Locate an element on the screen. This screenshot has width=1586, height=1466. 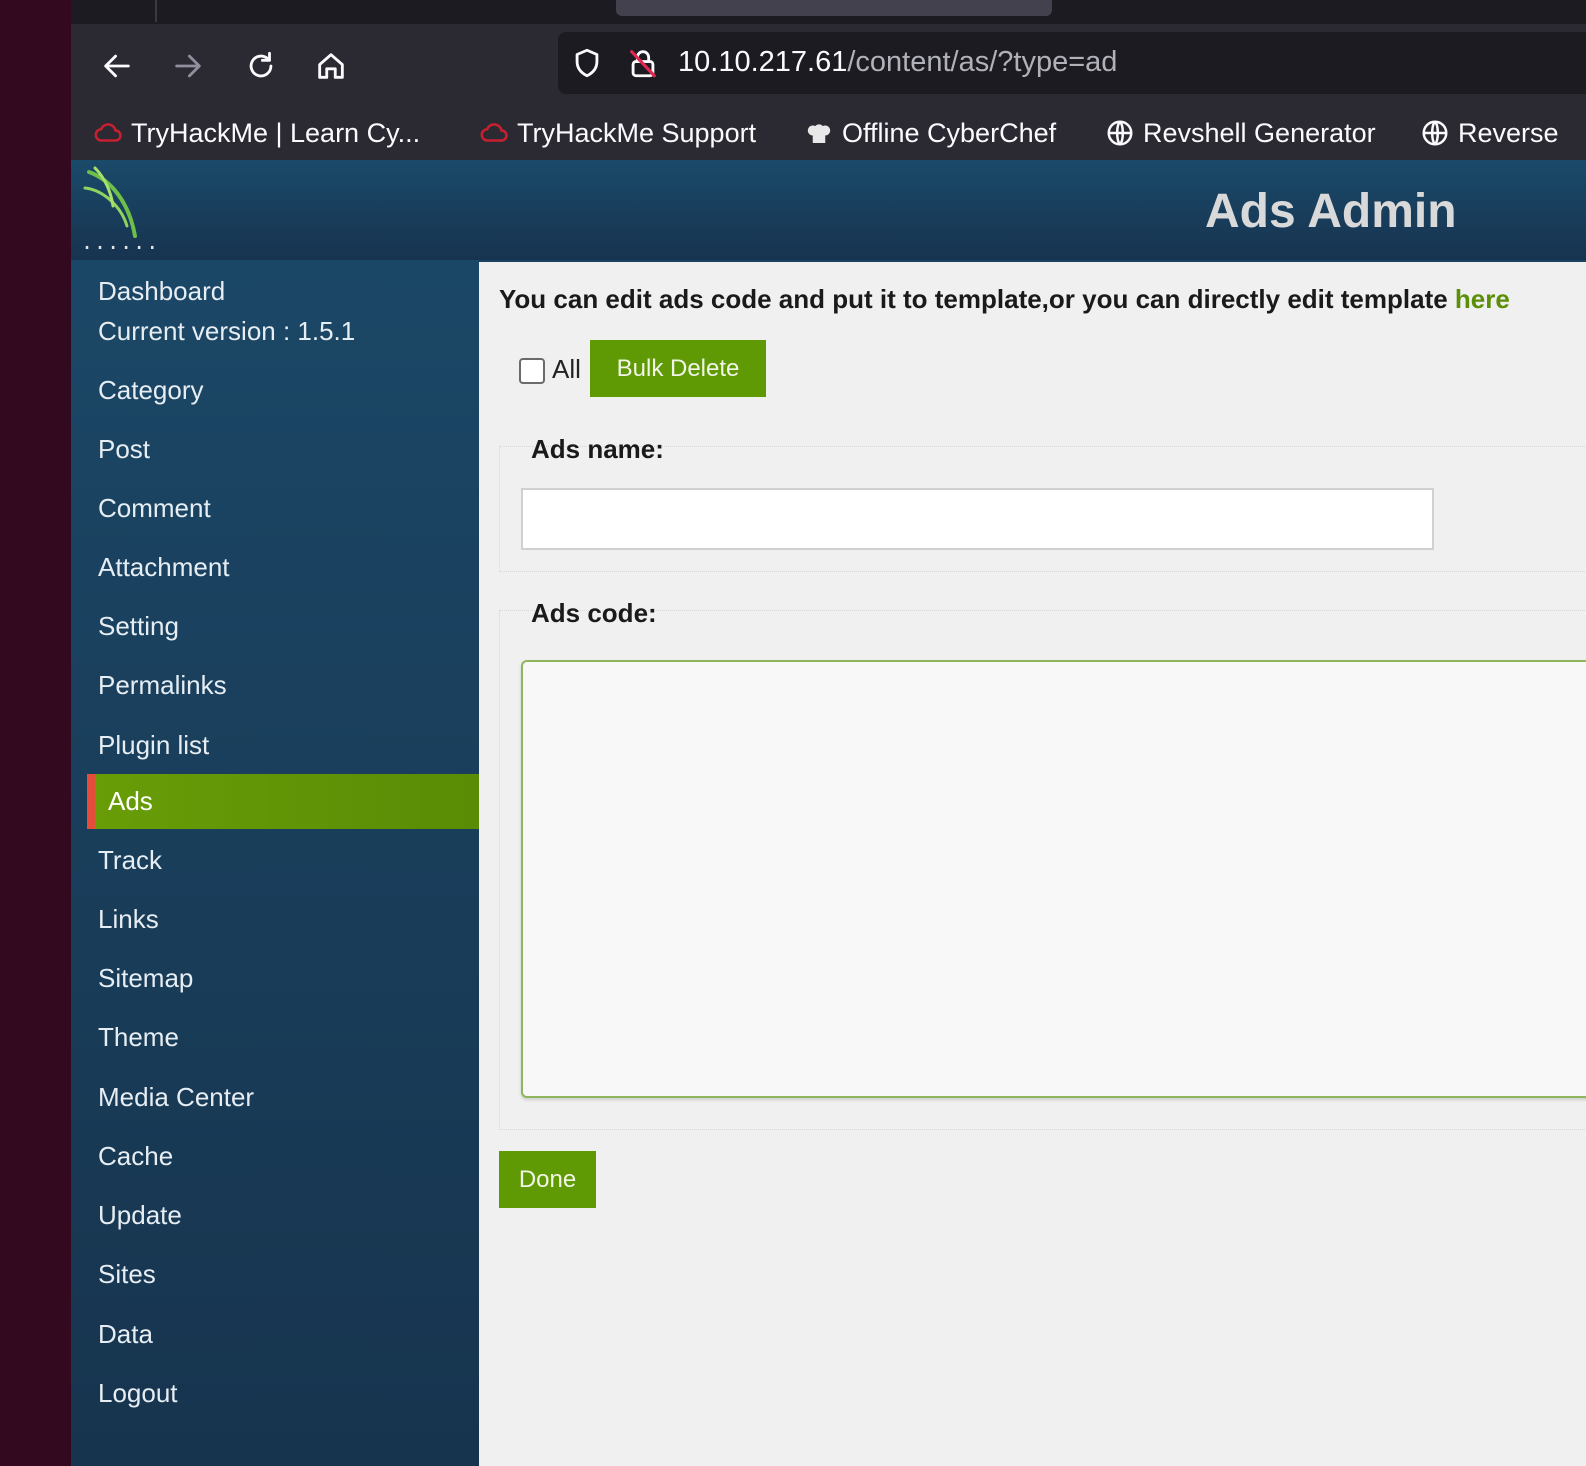
sidebar-item-track: Track is located at coordinates (130, 860).